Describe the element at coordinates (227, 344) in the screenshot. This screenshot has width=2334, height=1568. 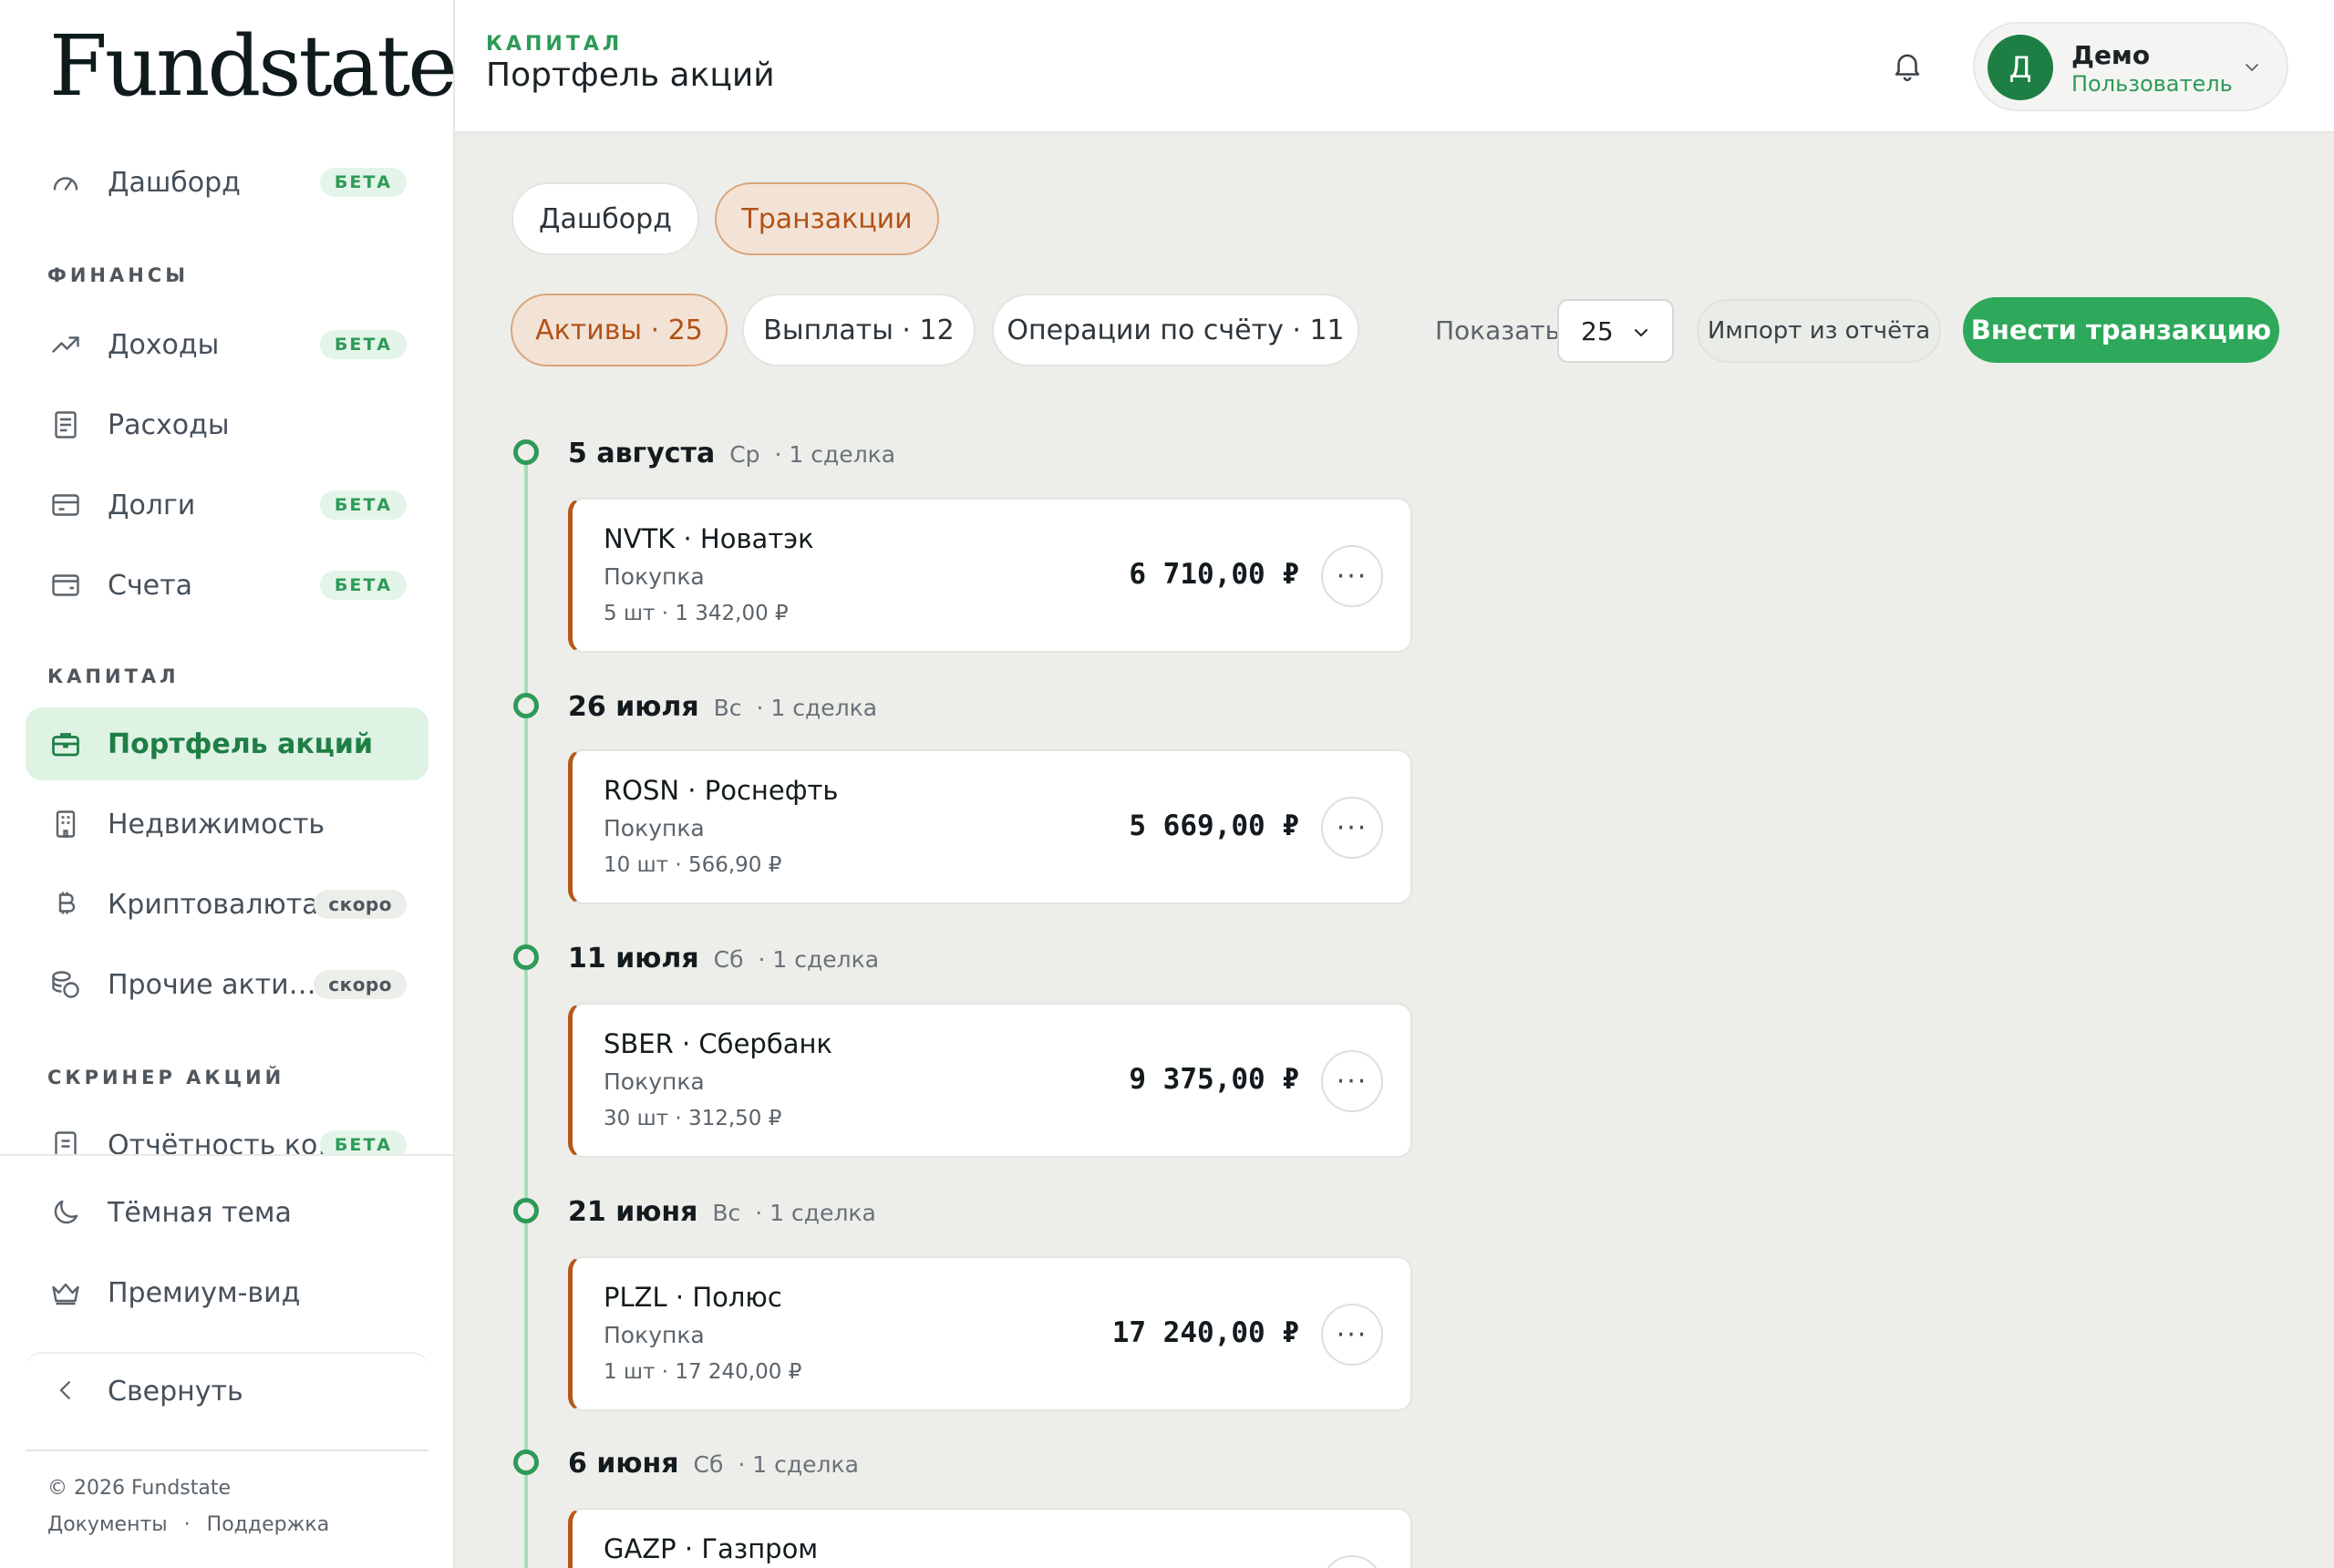
I see `sidebar-item-income: Доходы БЕТА` at that location.